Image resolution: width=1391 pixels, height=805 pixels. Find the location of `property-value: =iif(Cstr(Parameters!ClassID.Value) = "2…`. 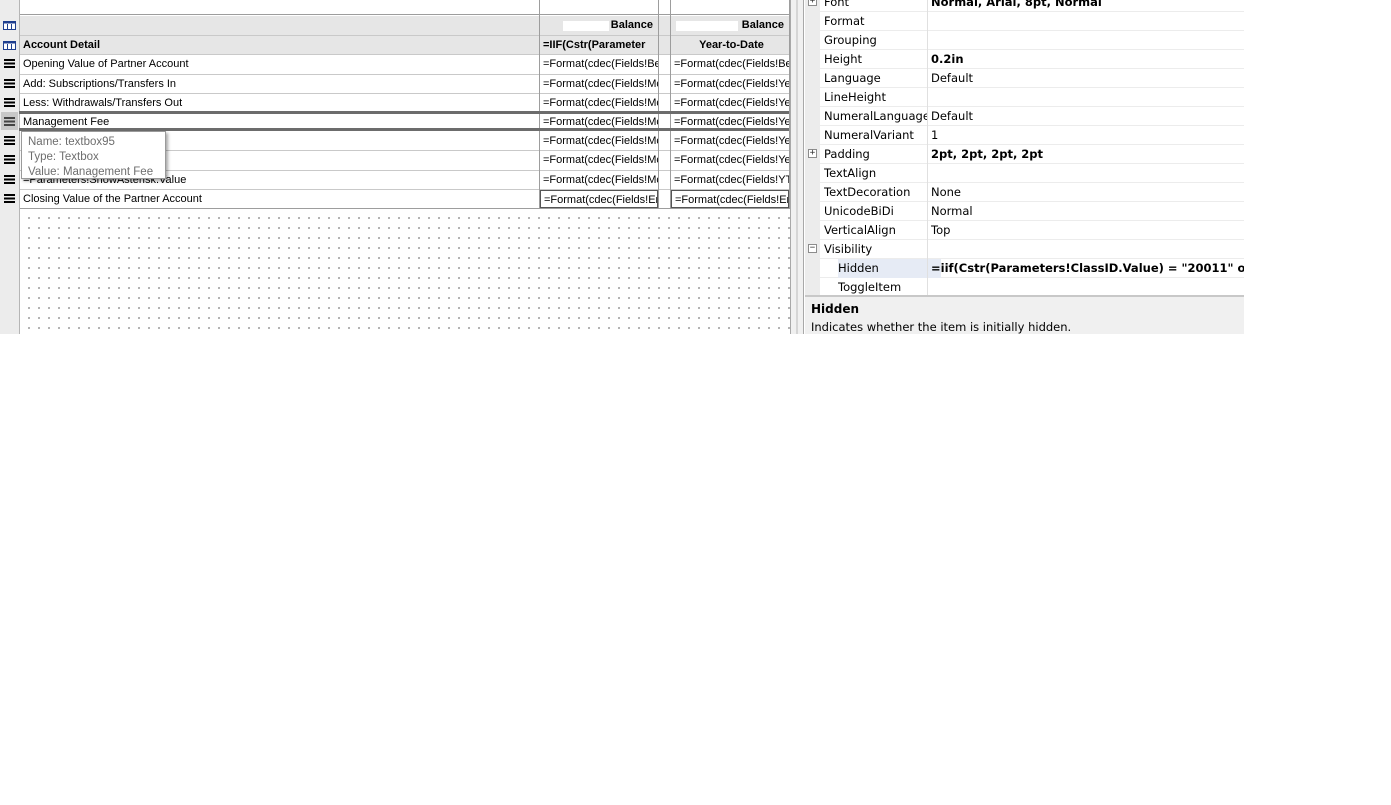

property-value: =iif(Cstr(Parameters!ClassID.Value) = "2… is located at coordinates (1087, 268).